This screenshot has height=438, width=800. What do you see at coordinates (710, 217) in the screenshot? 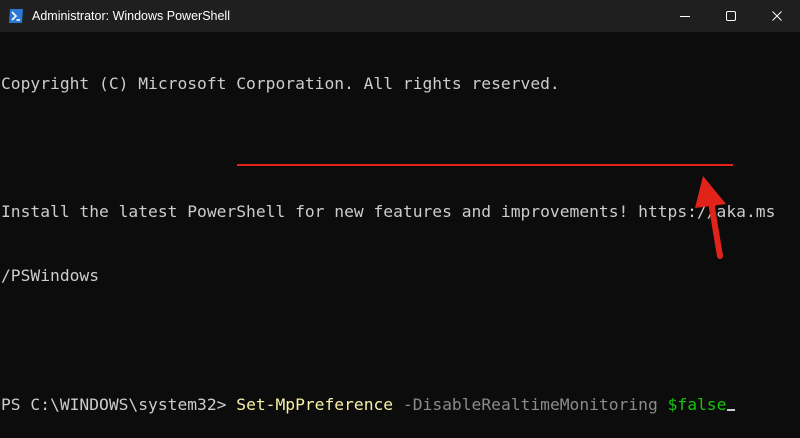
I see `annotation-arrow-icon` at bounding box center [710, 217].